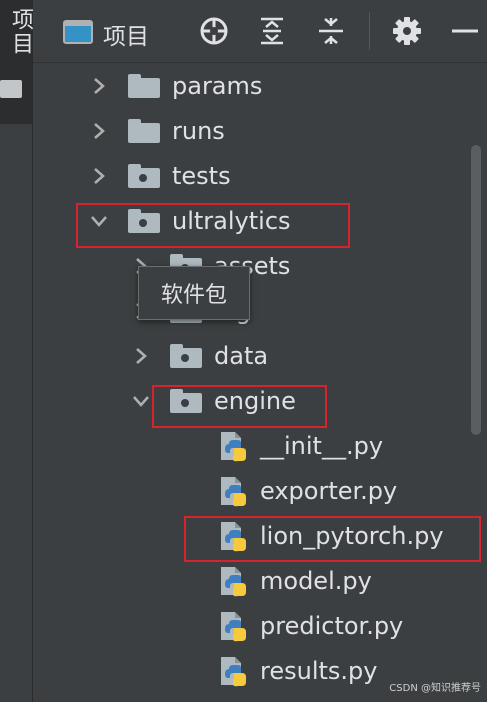 This screenshot has height=702, width=487. What do you see at coordinates (141, 401) in the screenshot?
I see `chevron-down-icon` at bounding box center [141, 401].